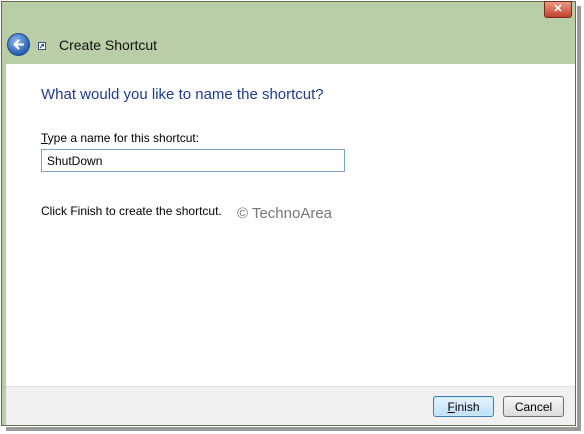 The width and height of the screenshot is (584, 434). I want to click on back-arrow-icon, so click(19, 44).